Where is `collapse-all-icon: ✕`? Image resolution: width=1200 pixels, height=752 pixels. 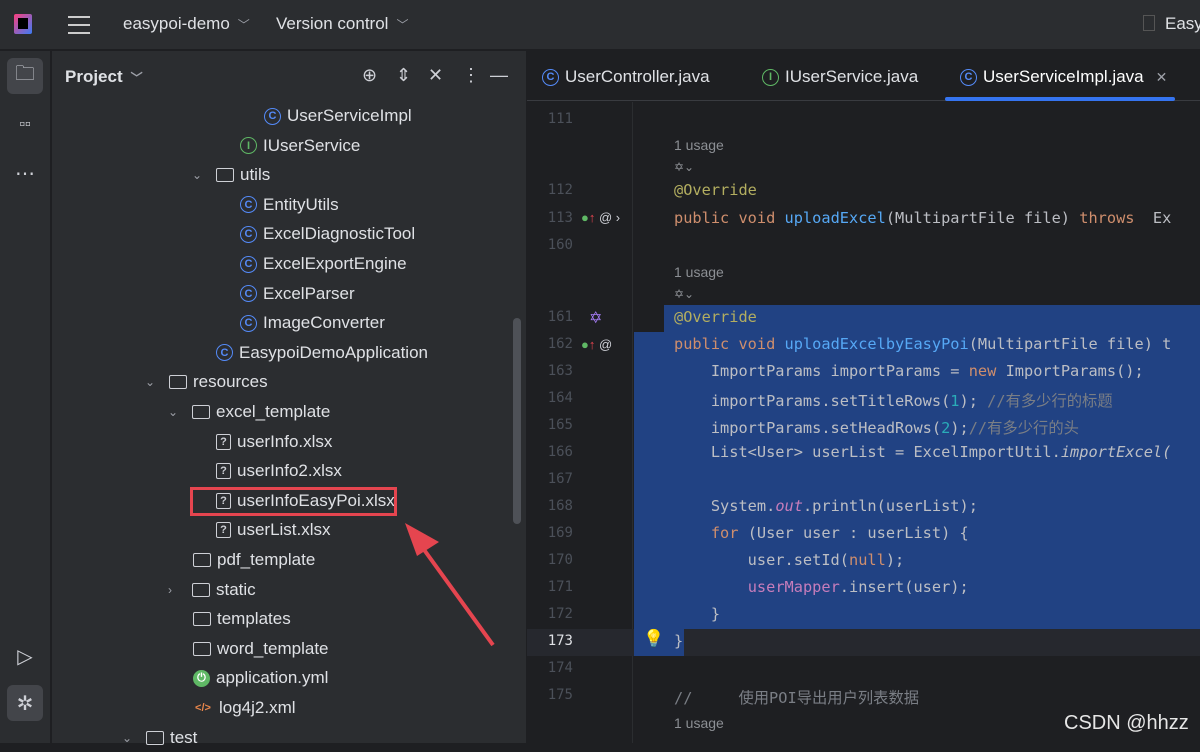
collapse-all-icon: ✕ is located at coordinates (435, 75).